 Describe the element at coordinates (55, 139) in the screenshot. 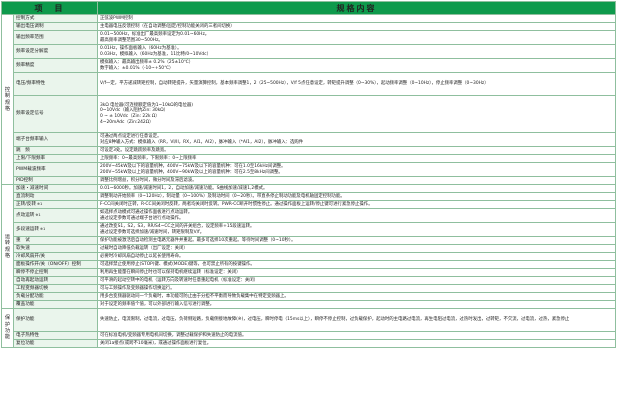

I see `row-label: 端子台频率输入` at that location.